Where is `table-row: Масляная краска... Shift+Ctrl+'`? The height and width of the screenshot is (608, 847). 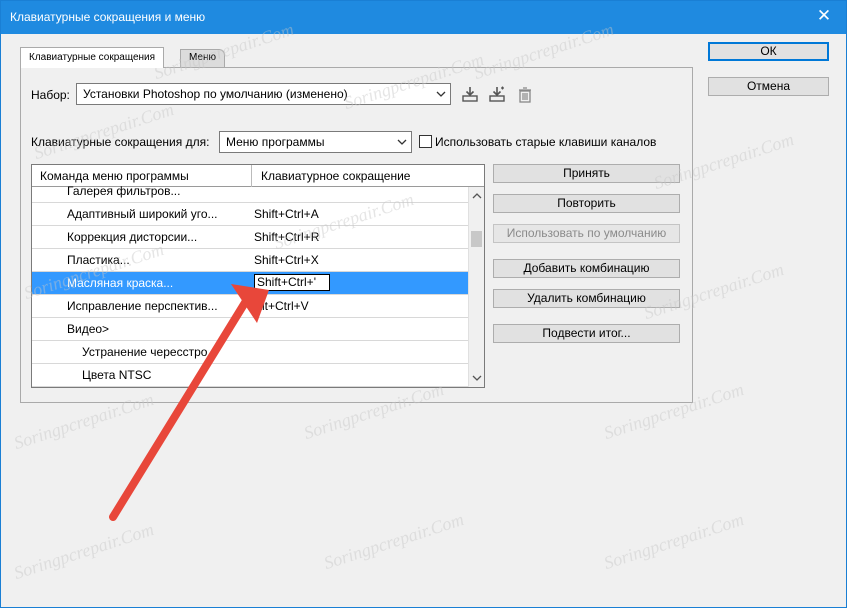
table-row: Масляная краска... Shift+Ctrl+' is located at coordinates (250, 283).